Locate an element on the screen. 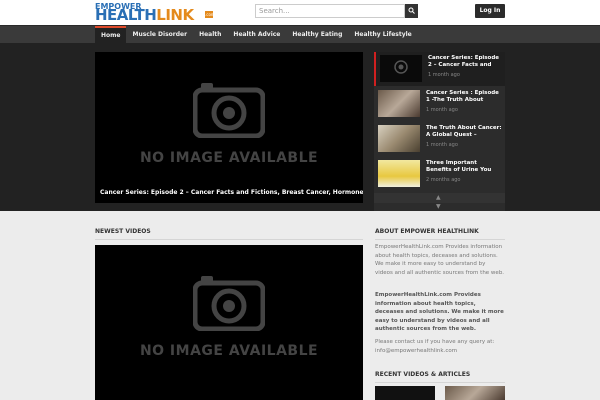  chevron-down-icon: ▼ is located at coordinates (438, 207).